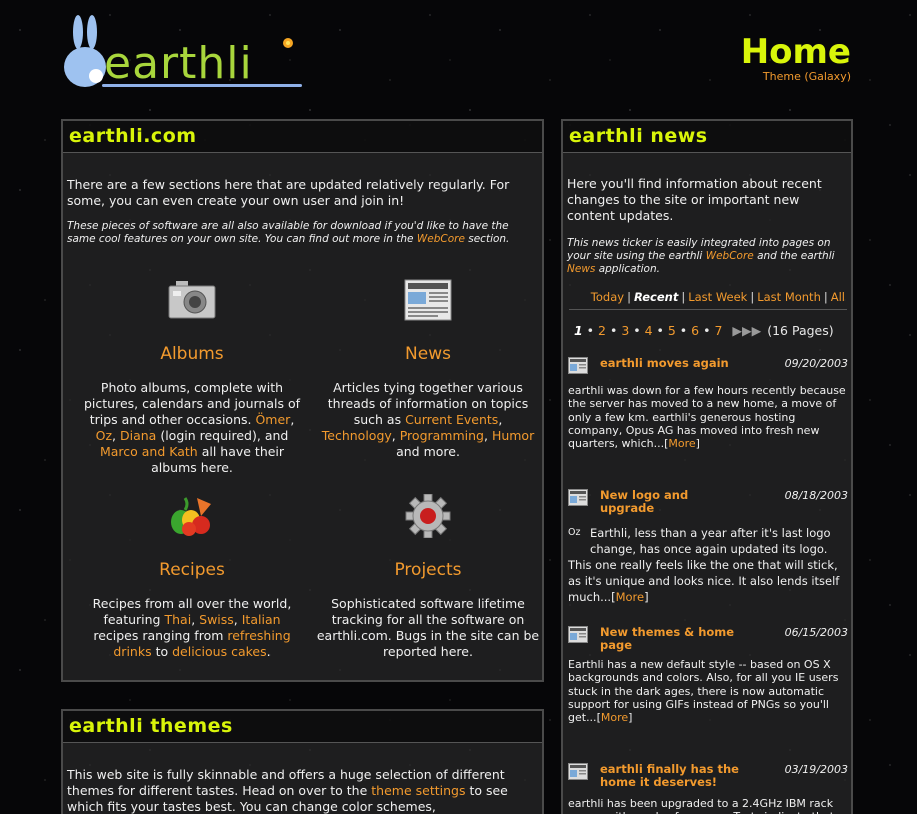 This screenshot has width=917, height=814. Describe the element at coordinates (574, 532) in the screenshot. I see `author-avatar-icon: Oz` at that location.